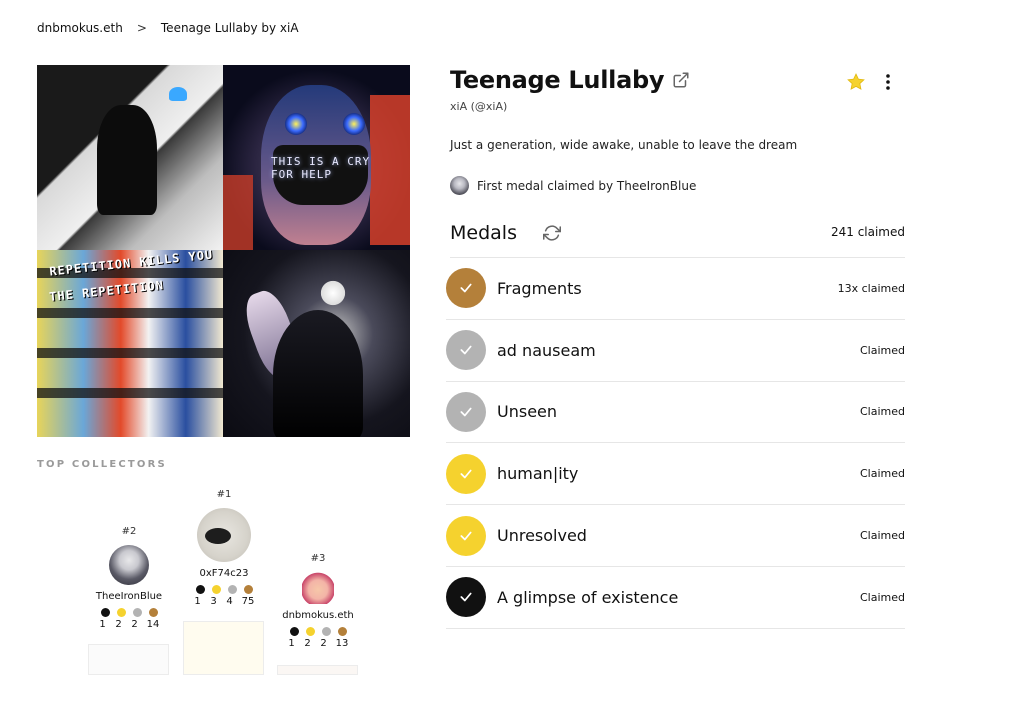 The width and height of the screenshot is (1009, 726). What do you see at coordinates (888, 82) in the screenshot?
I see `kebab-menu-icon` at bounding box center [888, 82].